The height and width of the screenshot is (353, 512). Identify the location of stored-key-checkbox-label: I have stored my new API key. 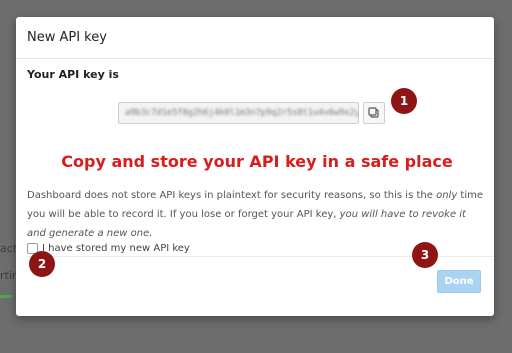
(116, 248).